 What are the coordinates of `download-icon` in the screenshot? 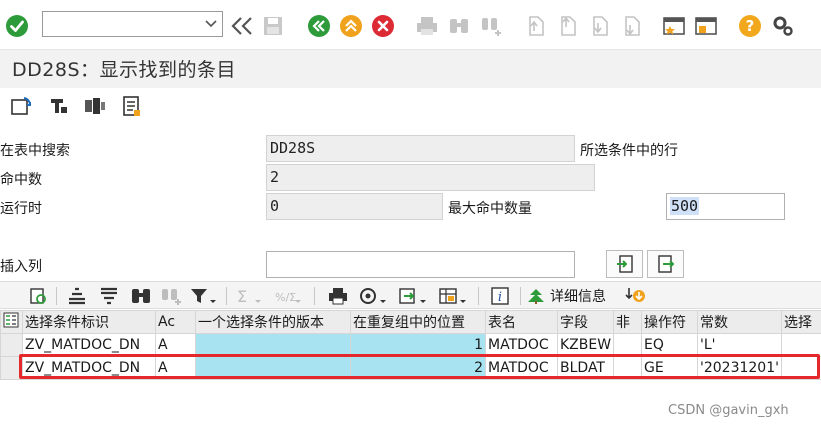 It's located at (635, 296).